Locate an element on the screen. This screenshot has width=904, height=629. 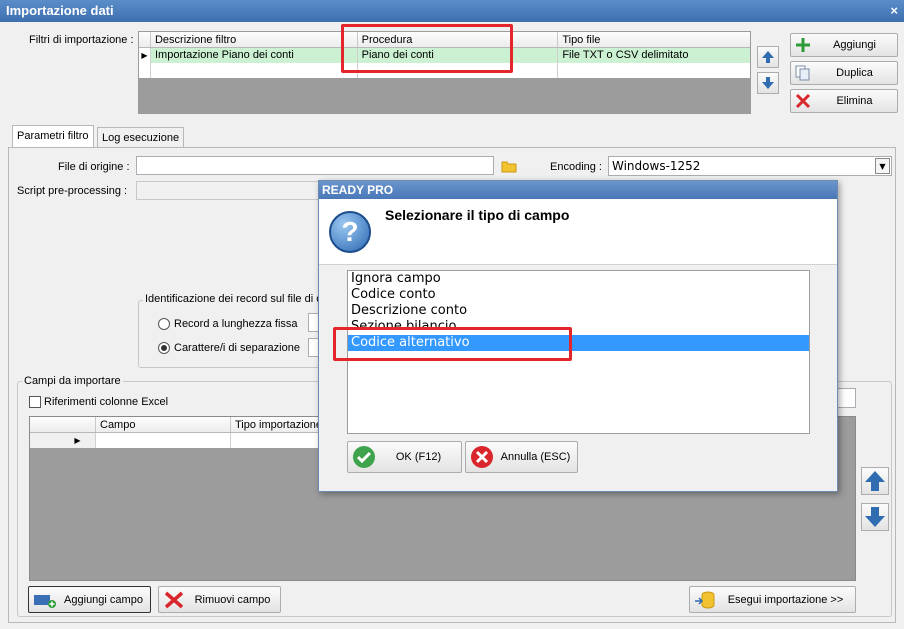
window-title: Importazione dati is located at coordinates (60, 10).